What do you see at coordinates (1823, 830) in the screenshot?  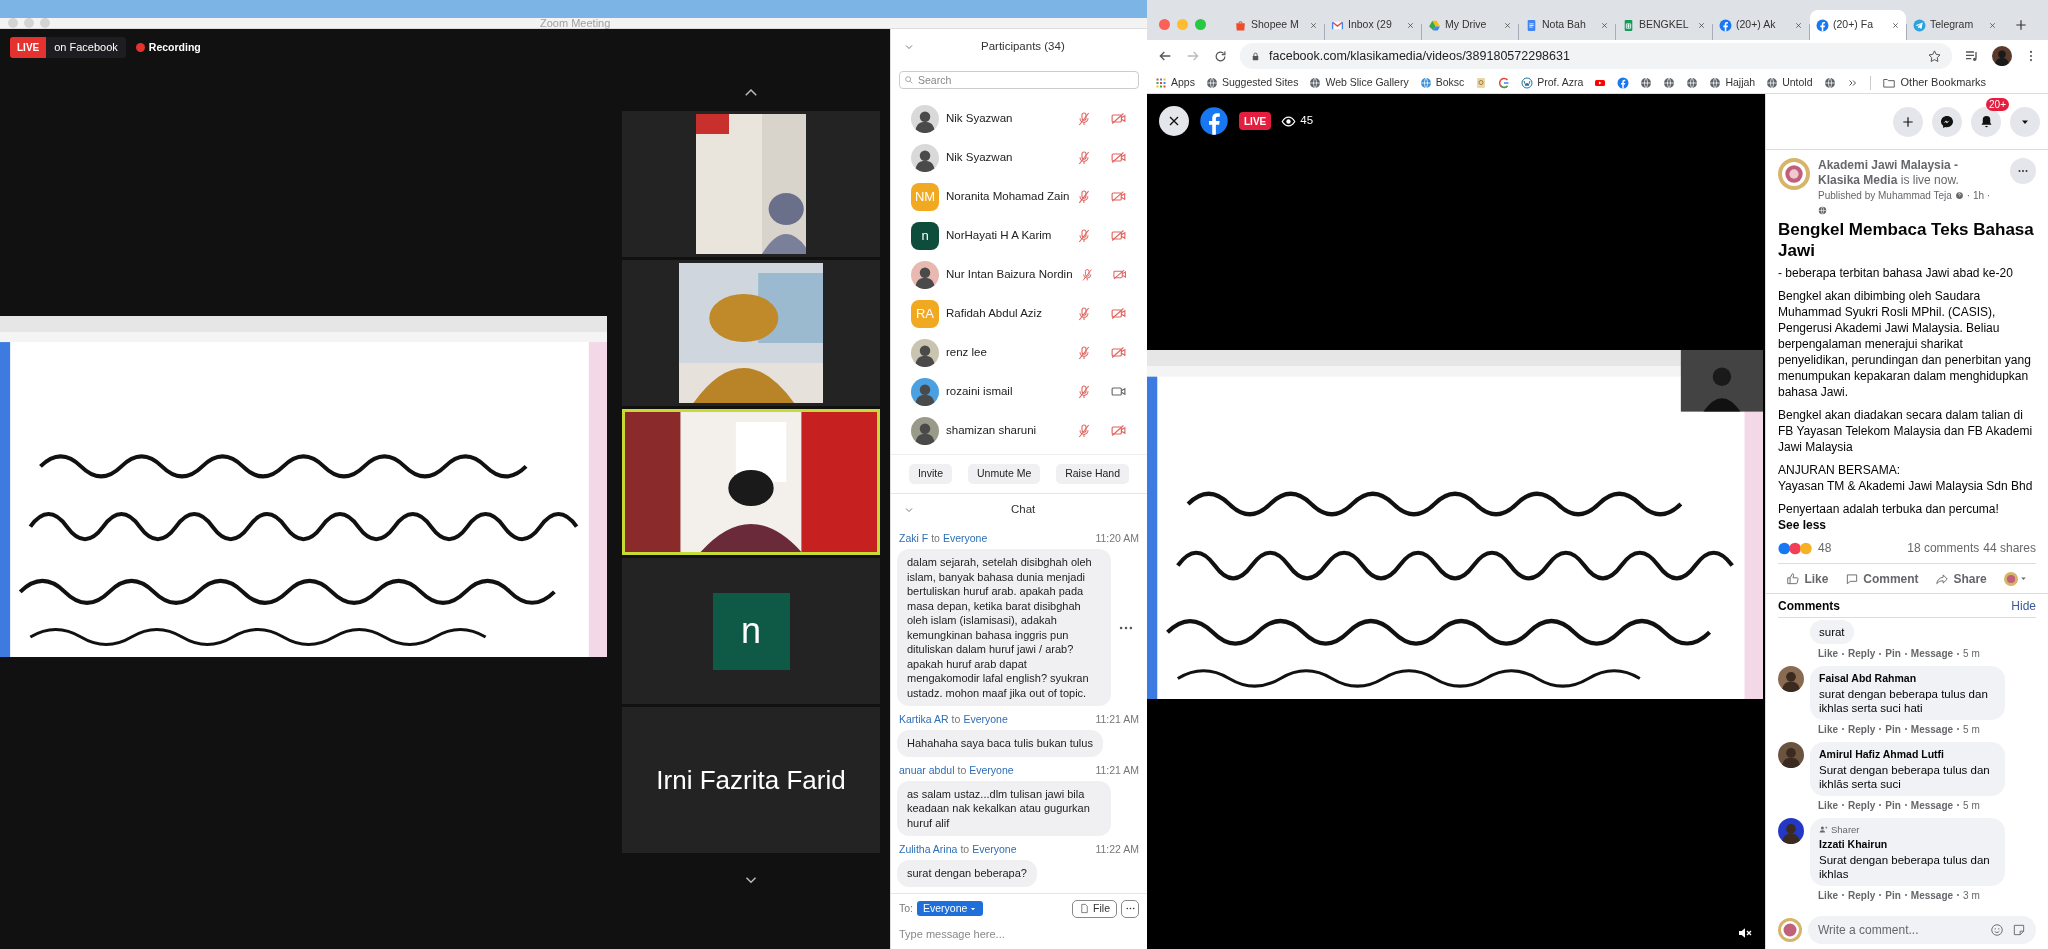 I see `person-icon` at bounding box center [1823, 830].